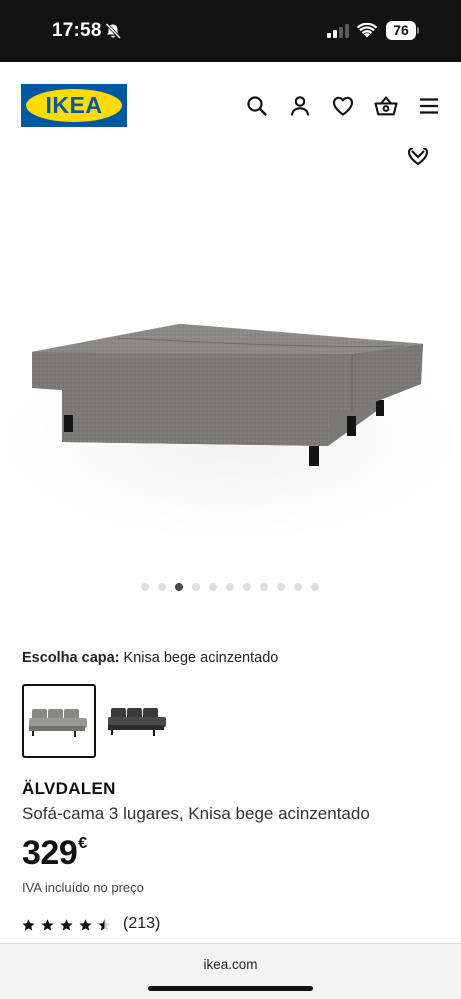 The width and height of the screenshot is (461, 999). What do you see at coordinates (386, 106) in the screenshot?
I see `basket-icon` at bounding box center [386, 106].